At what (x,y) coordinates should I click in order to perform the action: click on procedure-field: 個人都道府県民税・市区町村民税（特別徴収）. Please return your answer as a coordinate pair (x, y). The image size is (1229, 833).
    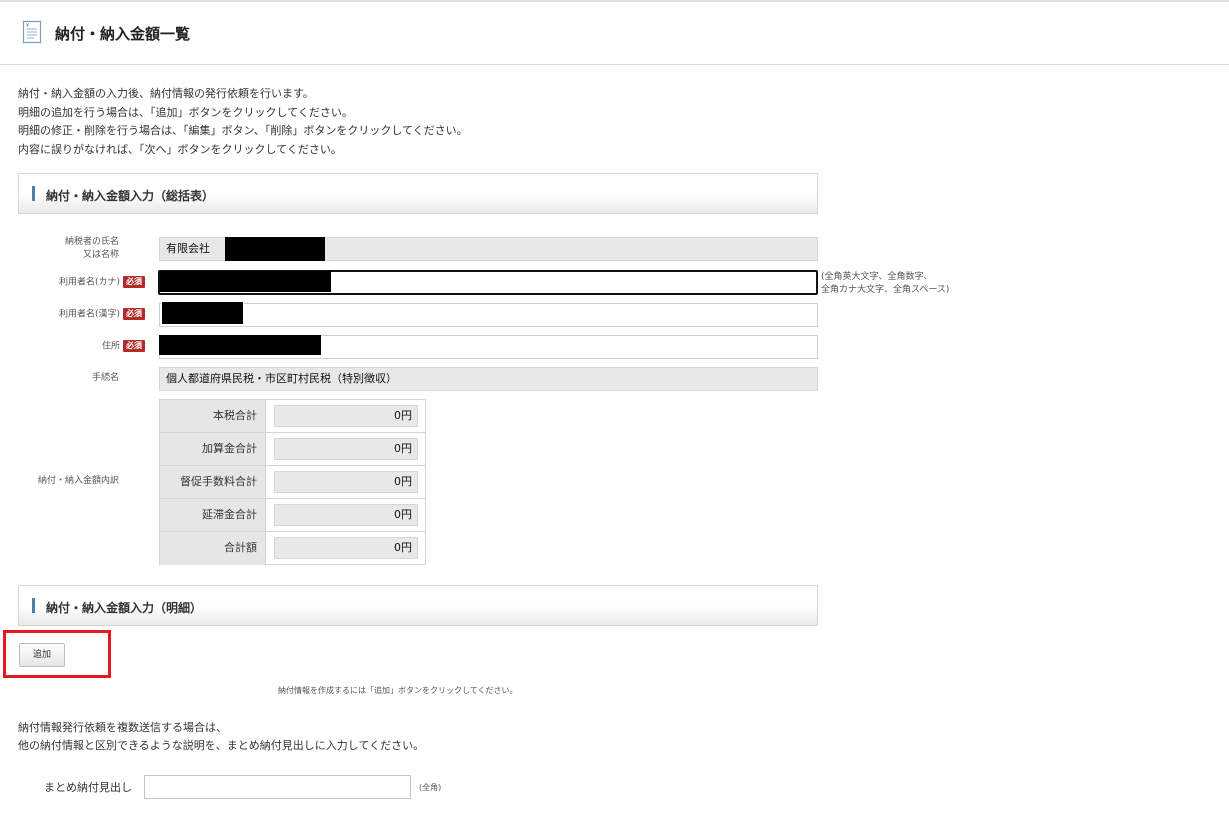
    Looking at the image, I should click on (488, 379).